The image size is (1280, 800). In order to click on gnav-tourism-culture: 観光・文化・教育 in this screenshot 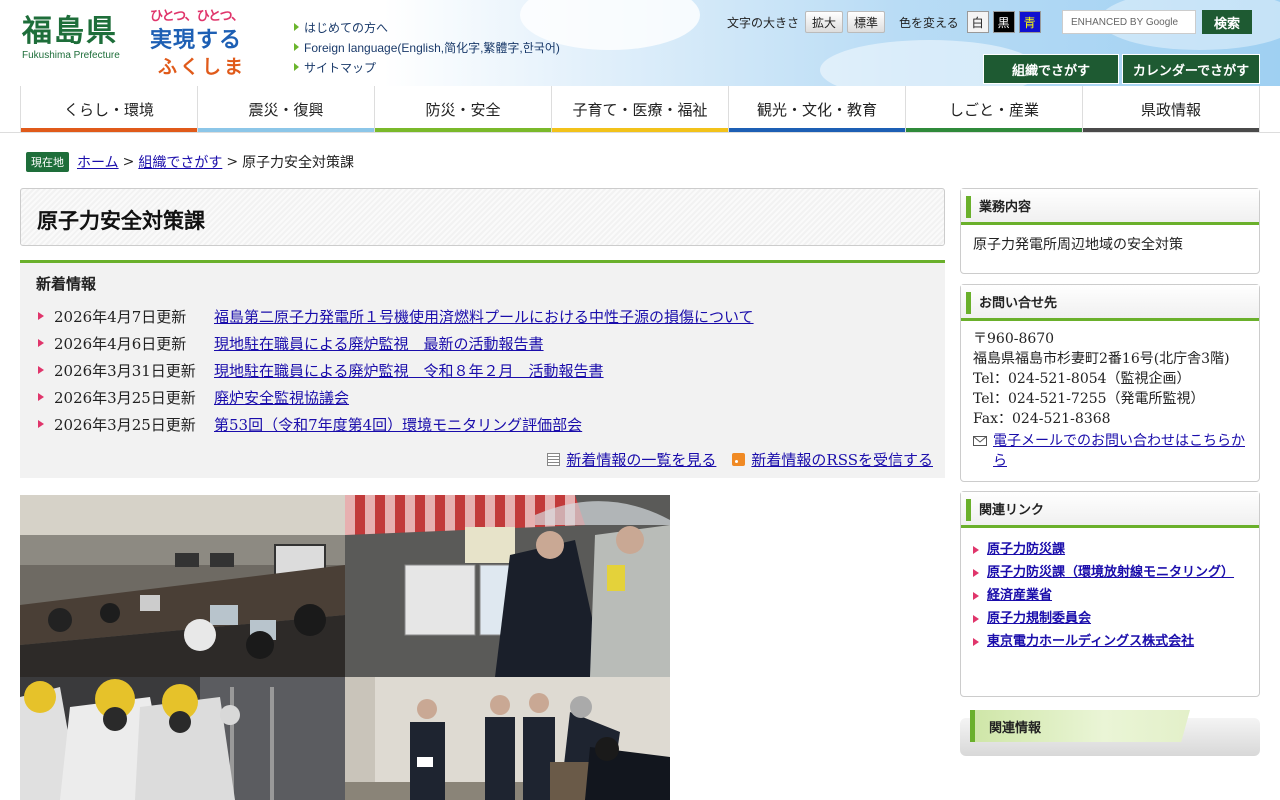, I will do `click(817, 109)`.